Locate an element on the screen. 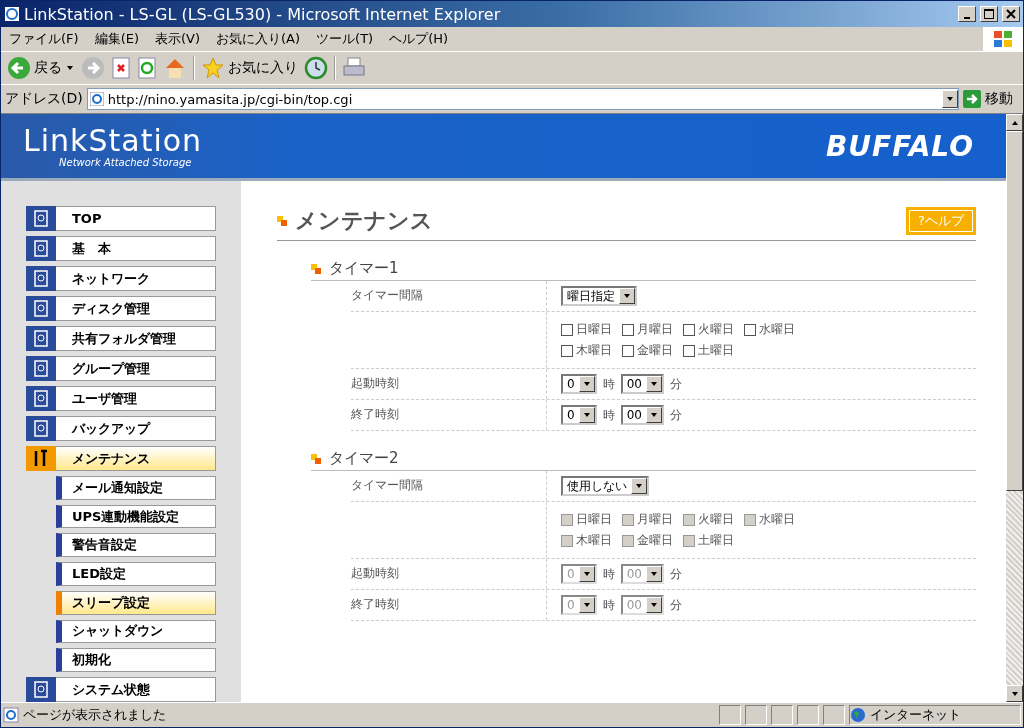  nav-item: 共有フォルダ管理 is located at coordinates (121, 338).